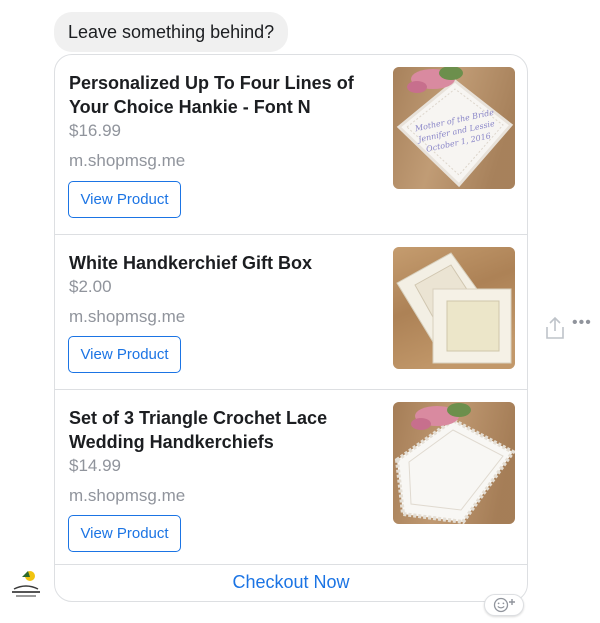 The image size is (600, 623). I want to click on gift-box-photo, so click(454, 308).